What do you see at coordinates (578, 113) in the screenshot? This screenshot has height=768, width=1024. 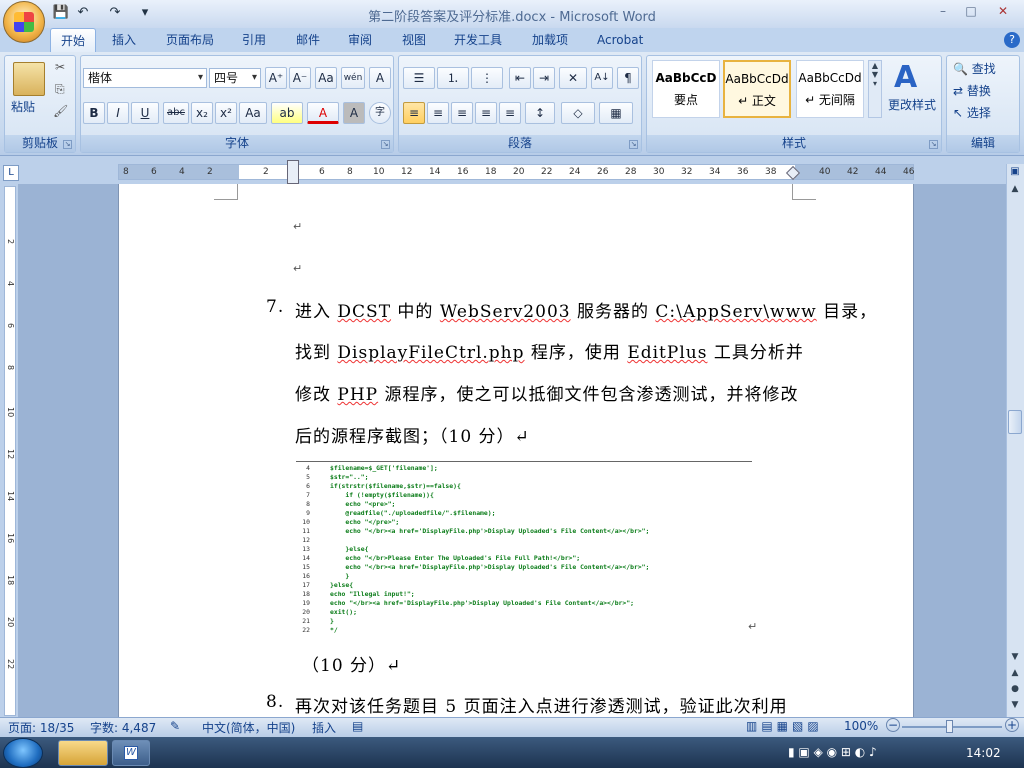 I see `shading-button: ◇` at bounding box center [578, 113].